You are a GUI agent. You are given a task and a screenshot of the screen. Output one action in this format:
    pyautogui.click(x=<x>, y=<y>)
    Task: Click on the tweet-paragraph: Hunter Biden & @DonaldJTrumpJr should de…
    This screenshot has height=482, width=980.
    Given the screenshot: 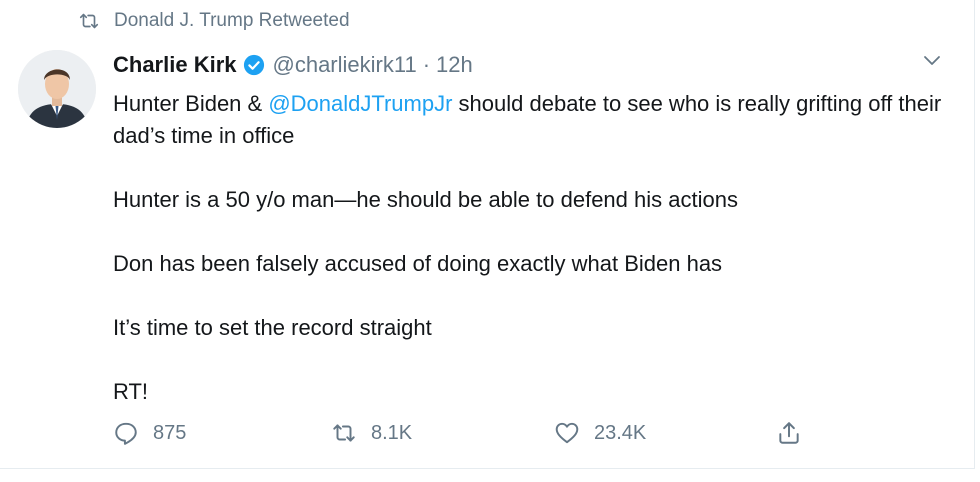 What is the action you would take?
    pyautogui.click(x=527, y=119)
    